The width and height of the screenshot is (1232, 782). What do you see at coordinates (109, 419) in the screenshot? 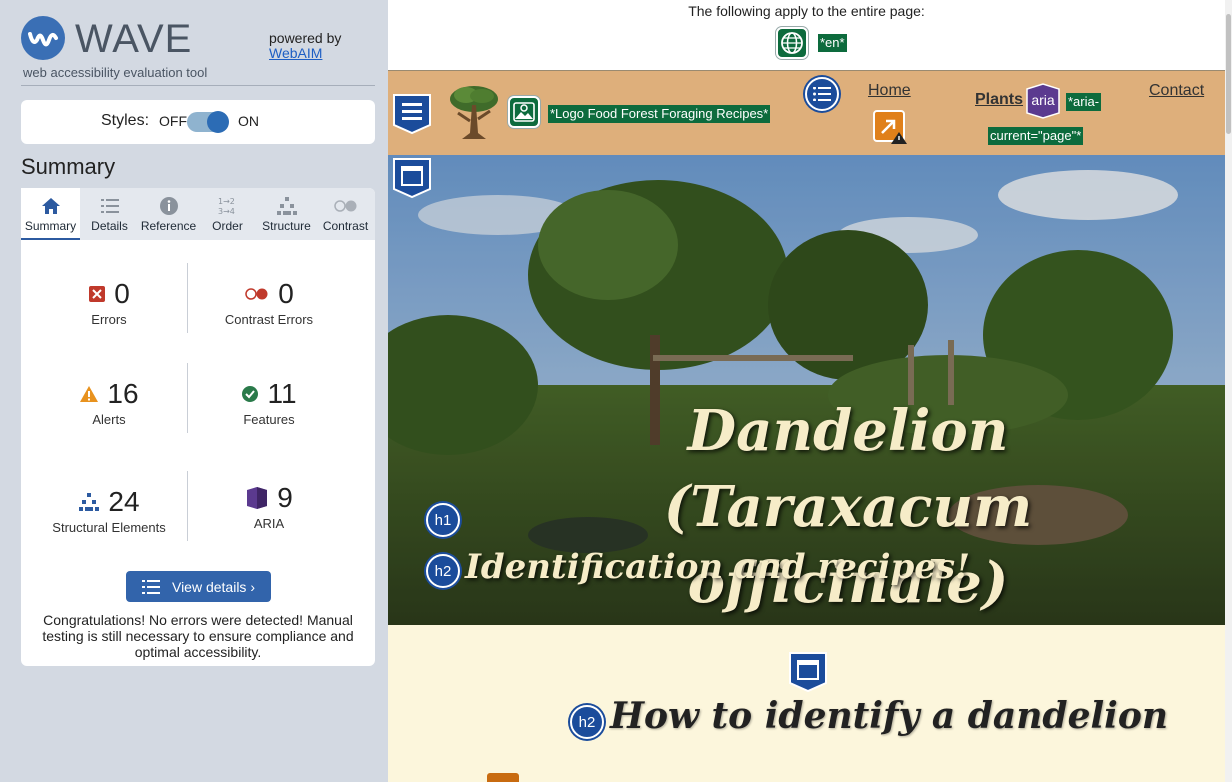
I see `alerts-label: Alerts` at bounding box center [109, 419].